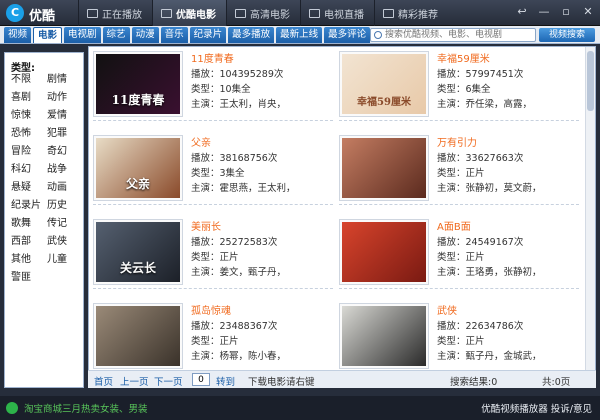 The width and height of the screenshot is (600, 420). I want to click on film-icon, so click(166, 13).